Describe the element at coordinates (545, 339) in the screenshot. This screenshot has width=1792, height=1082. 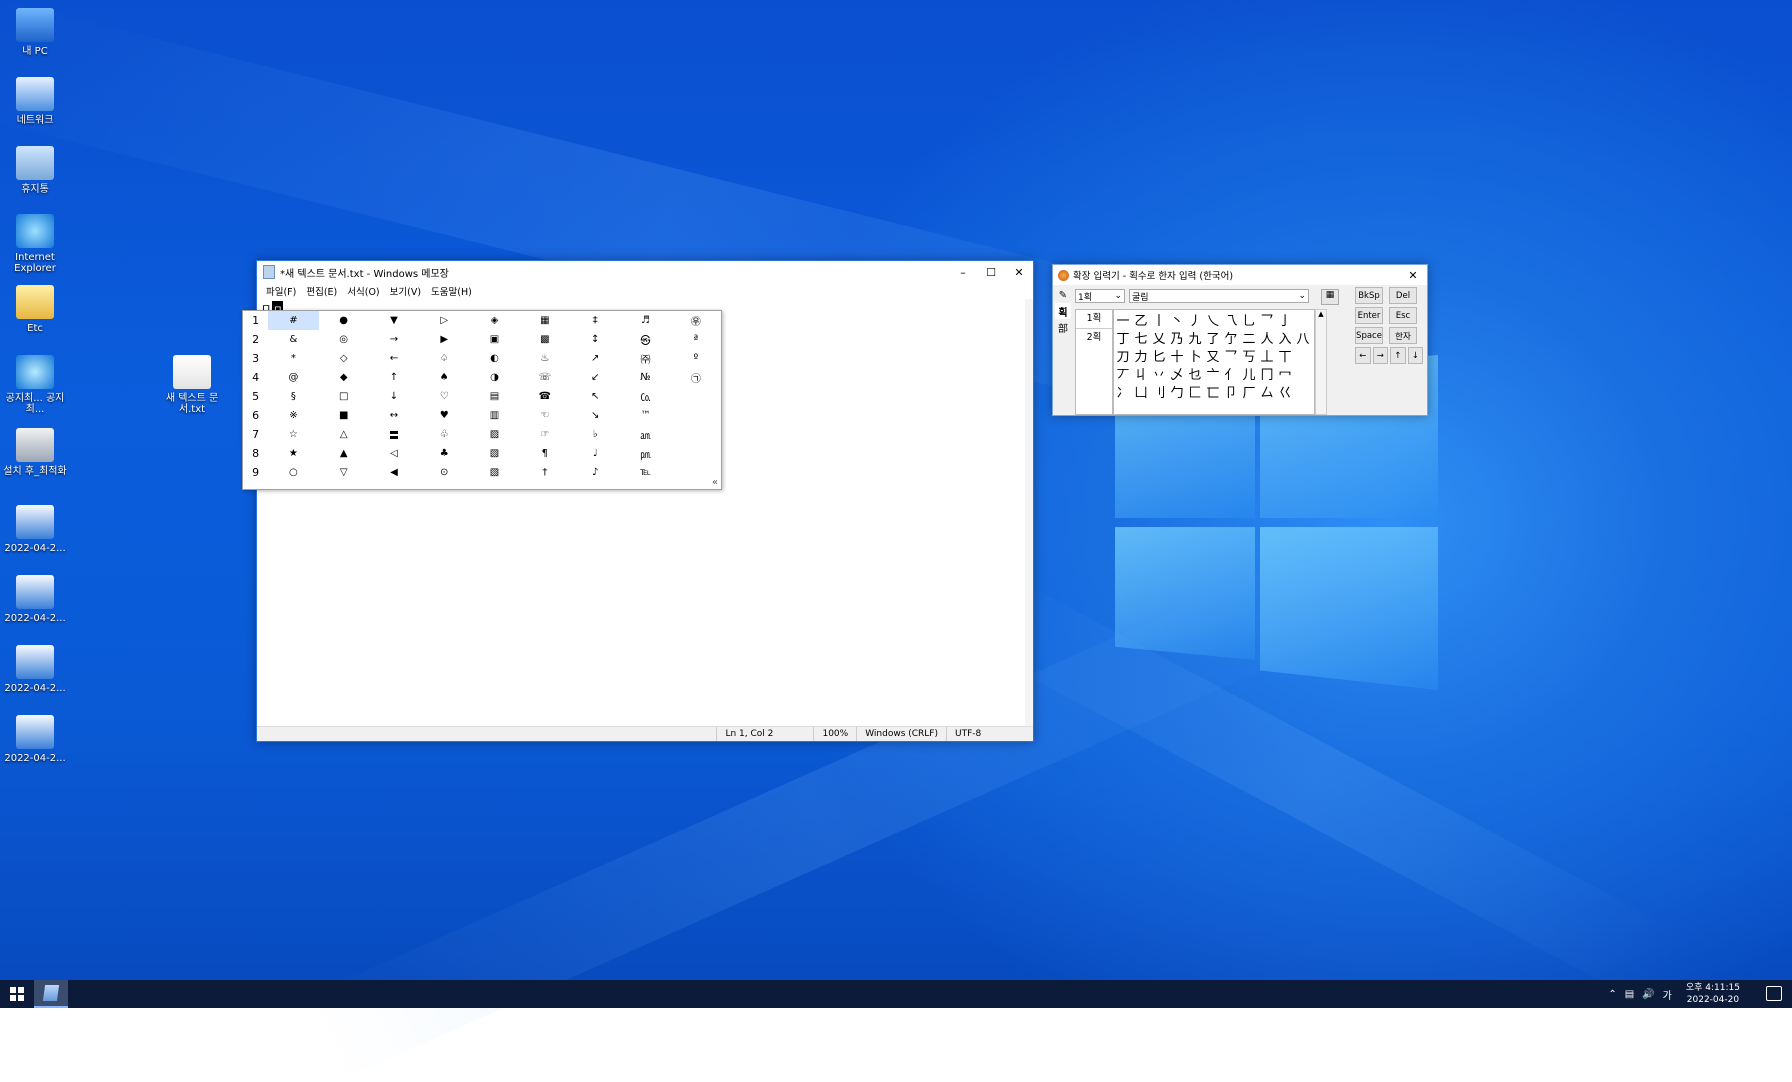
I see `symbol-cell: ▩` at that location.